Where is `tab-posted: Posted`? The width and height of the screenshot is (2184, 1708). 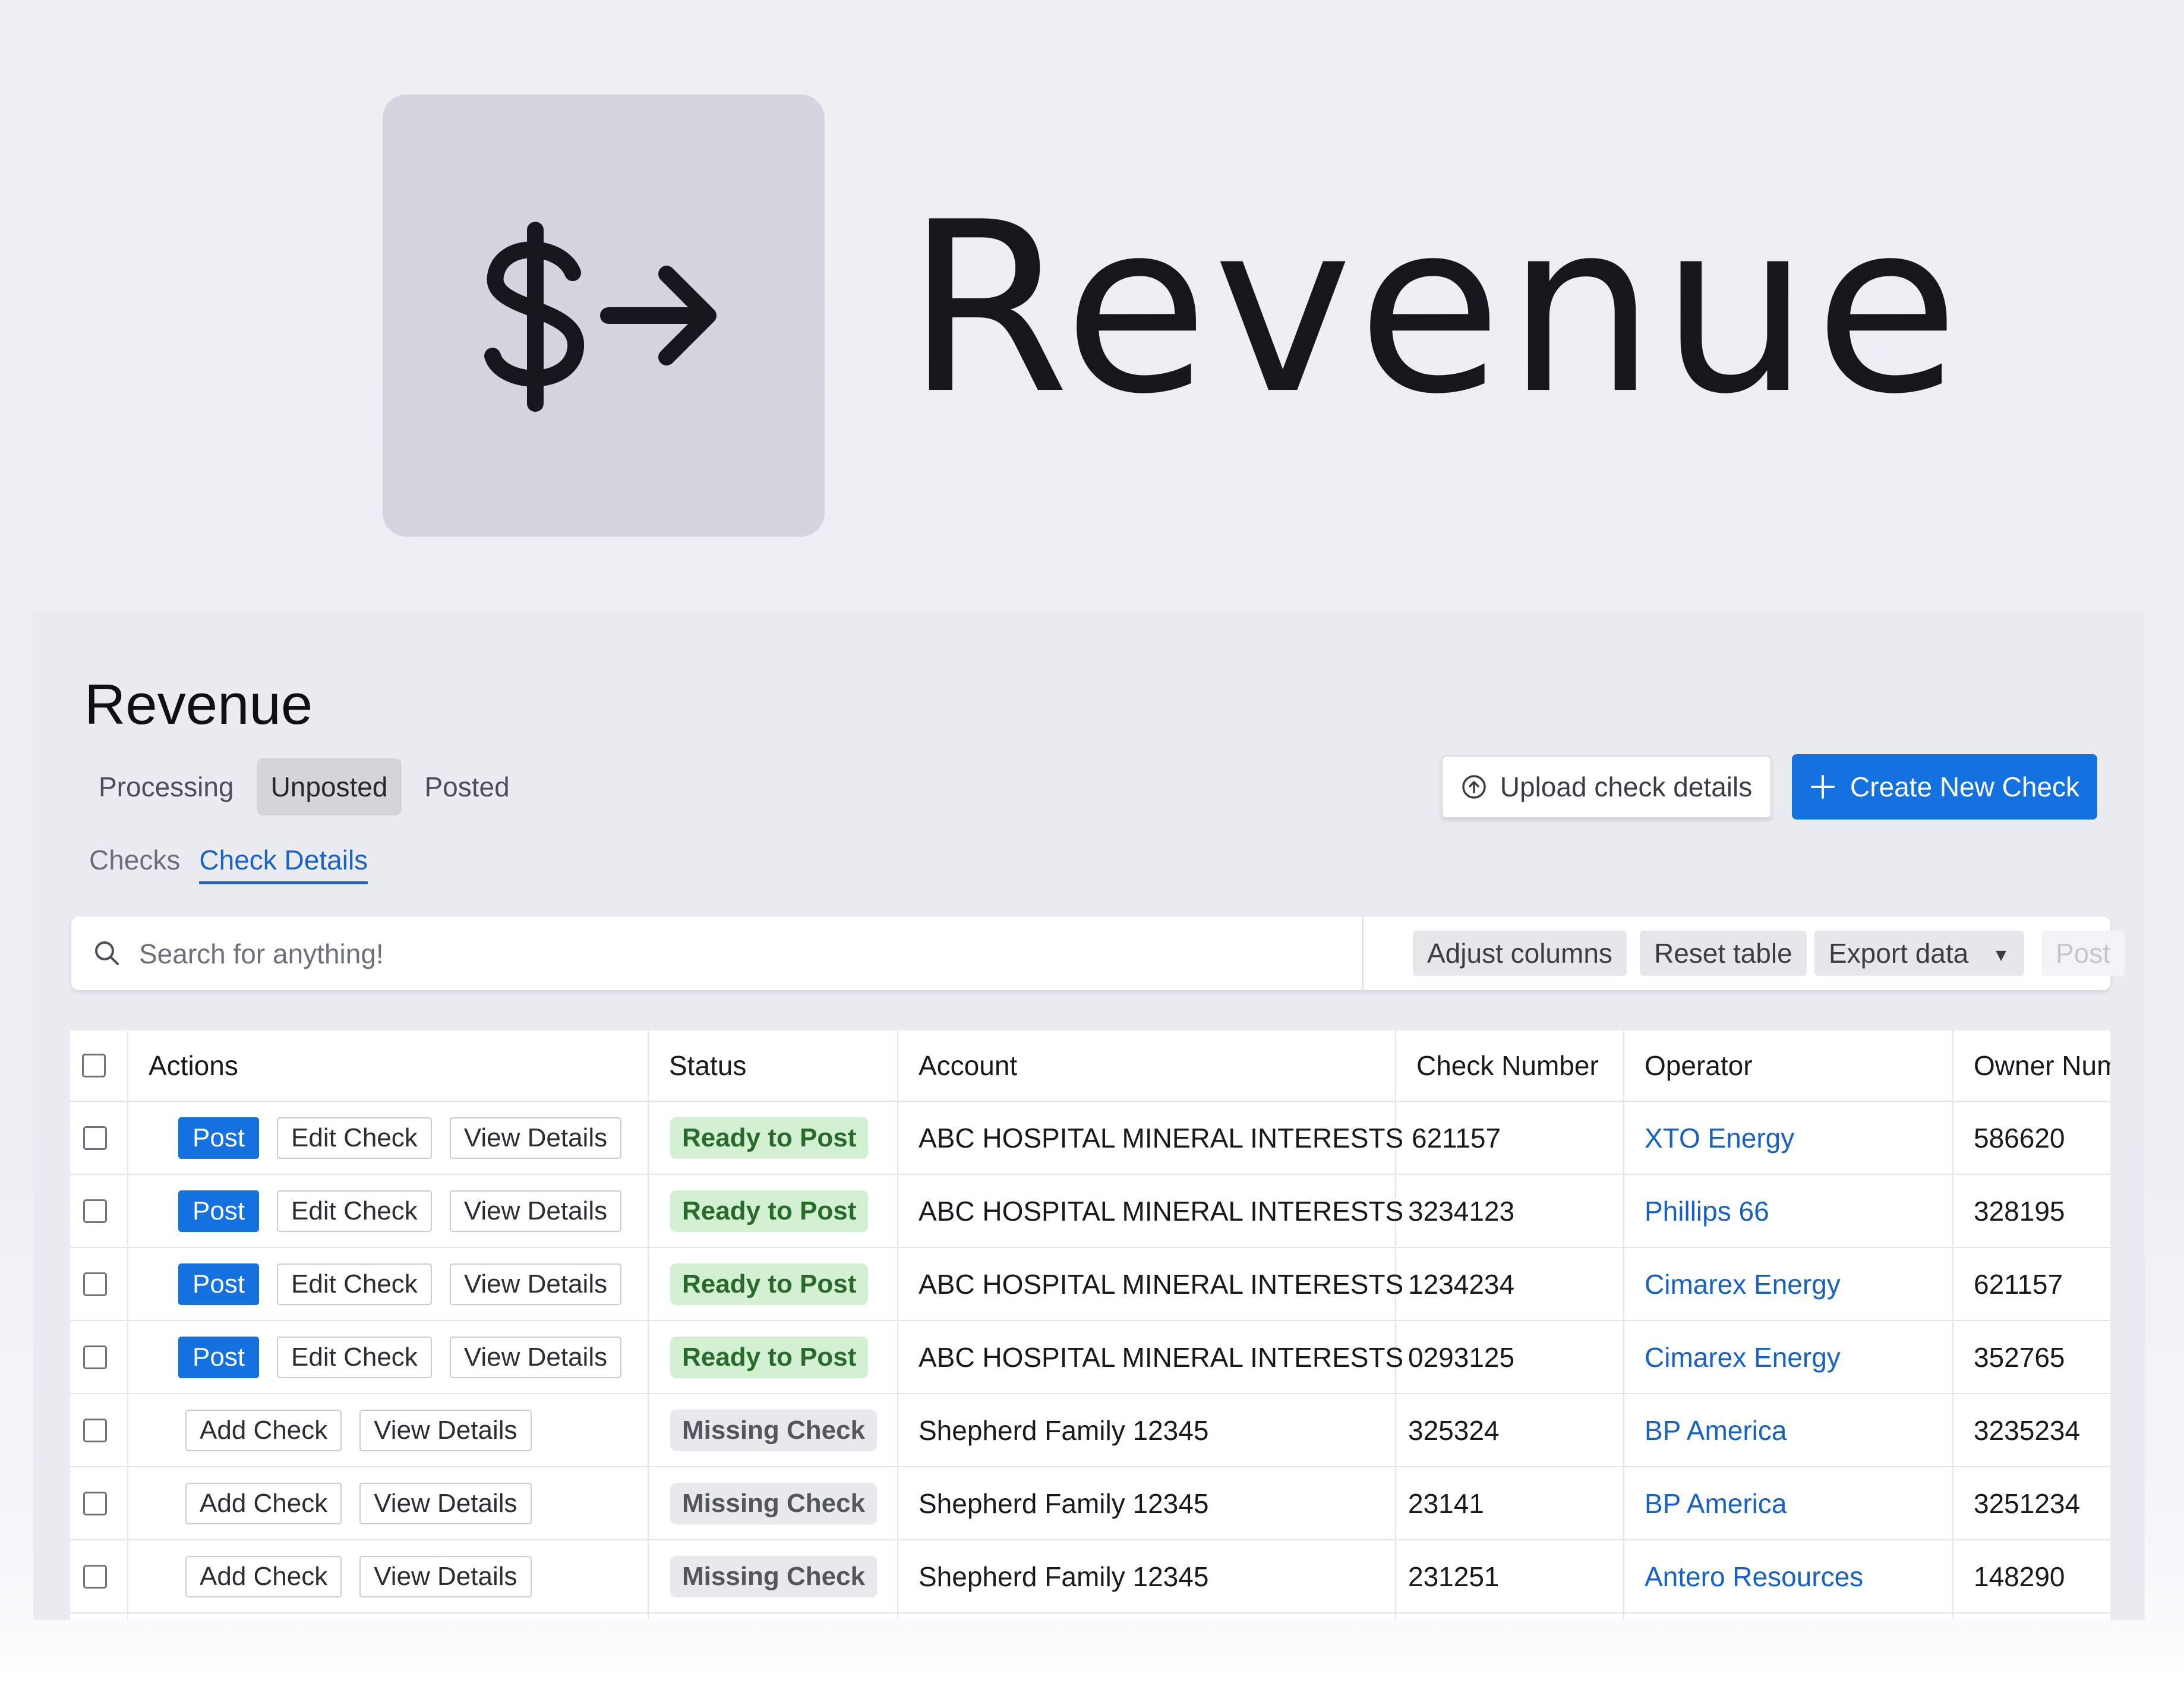 tab-posted: Posted is located at coordinates (466, 786).